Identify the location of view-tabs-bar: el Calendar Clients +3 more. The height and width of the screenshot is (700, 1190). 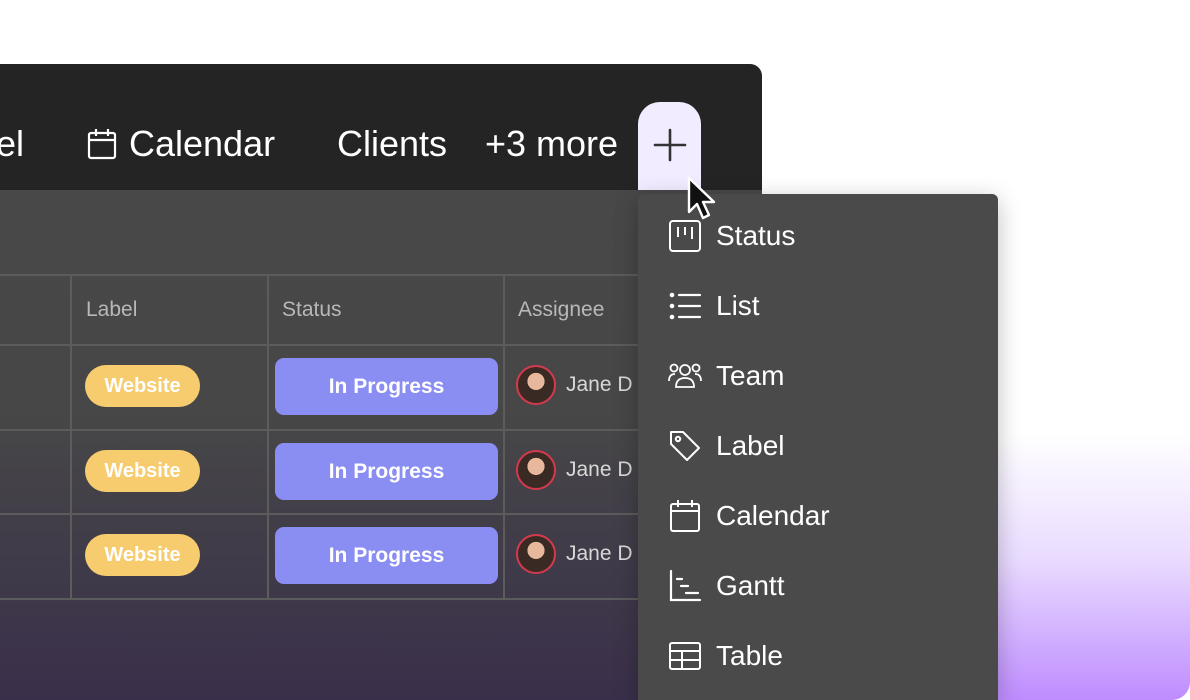
(381, 127).